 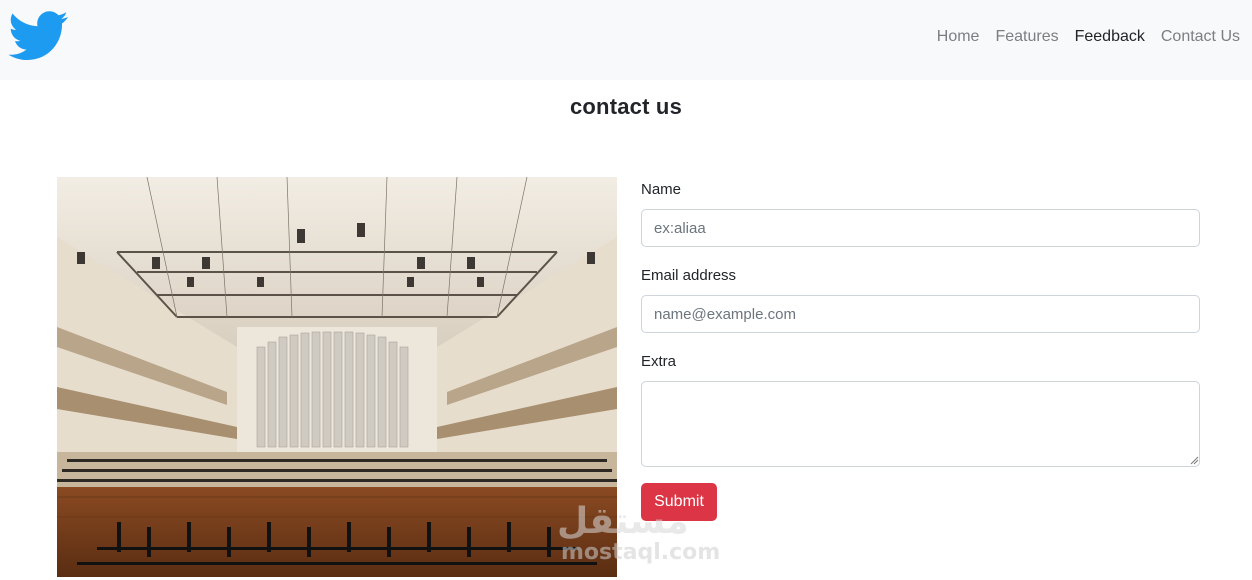 What do you see at coordinates (920, 424) in the screenshot?
I see `extra-textarea` at bounding box center [920, 424].